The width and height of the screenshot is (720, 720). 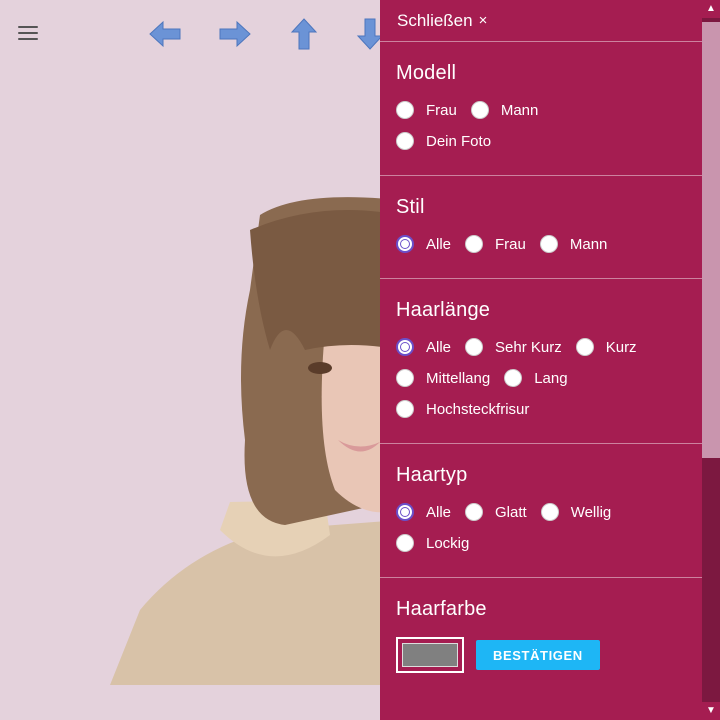 I want to click on section-title-haarfarbe: Haarfarbe, so click(x=441, y=609).